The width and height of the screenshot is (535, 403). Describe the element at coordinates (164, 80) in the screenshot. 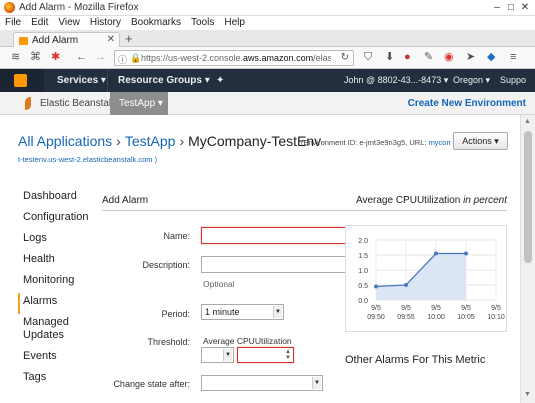

I see `resource-groups-menu: Resource Groups ▾` at that location.